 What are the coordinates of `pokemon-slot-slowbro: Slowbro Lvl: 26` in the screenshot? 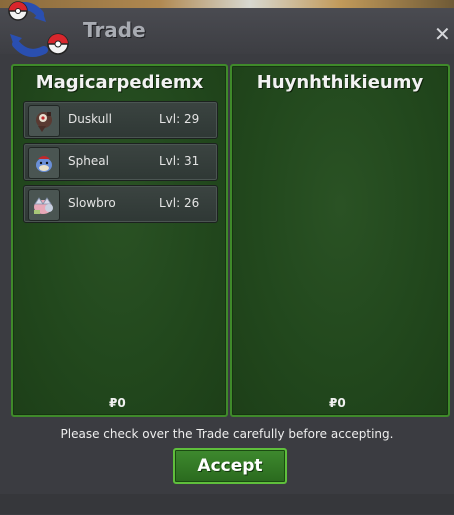 It's located at (120, 204).